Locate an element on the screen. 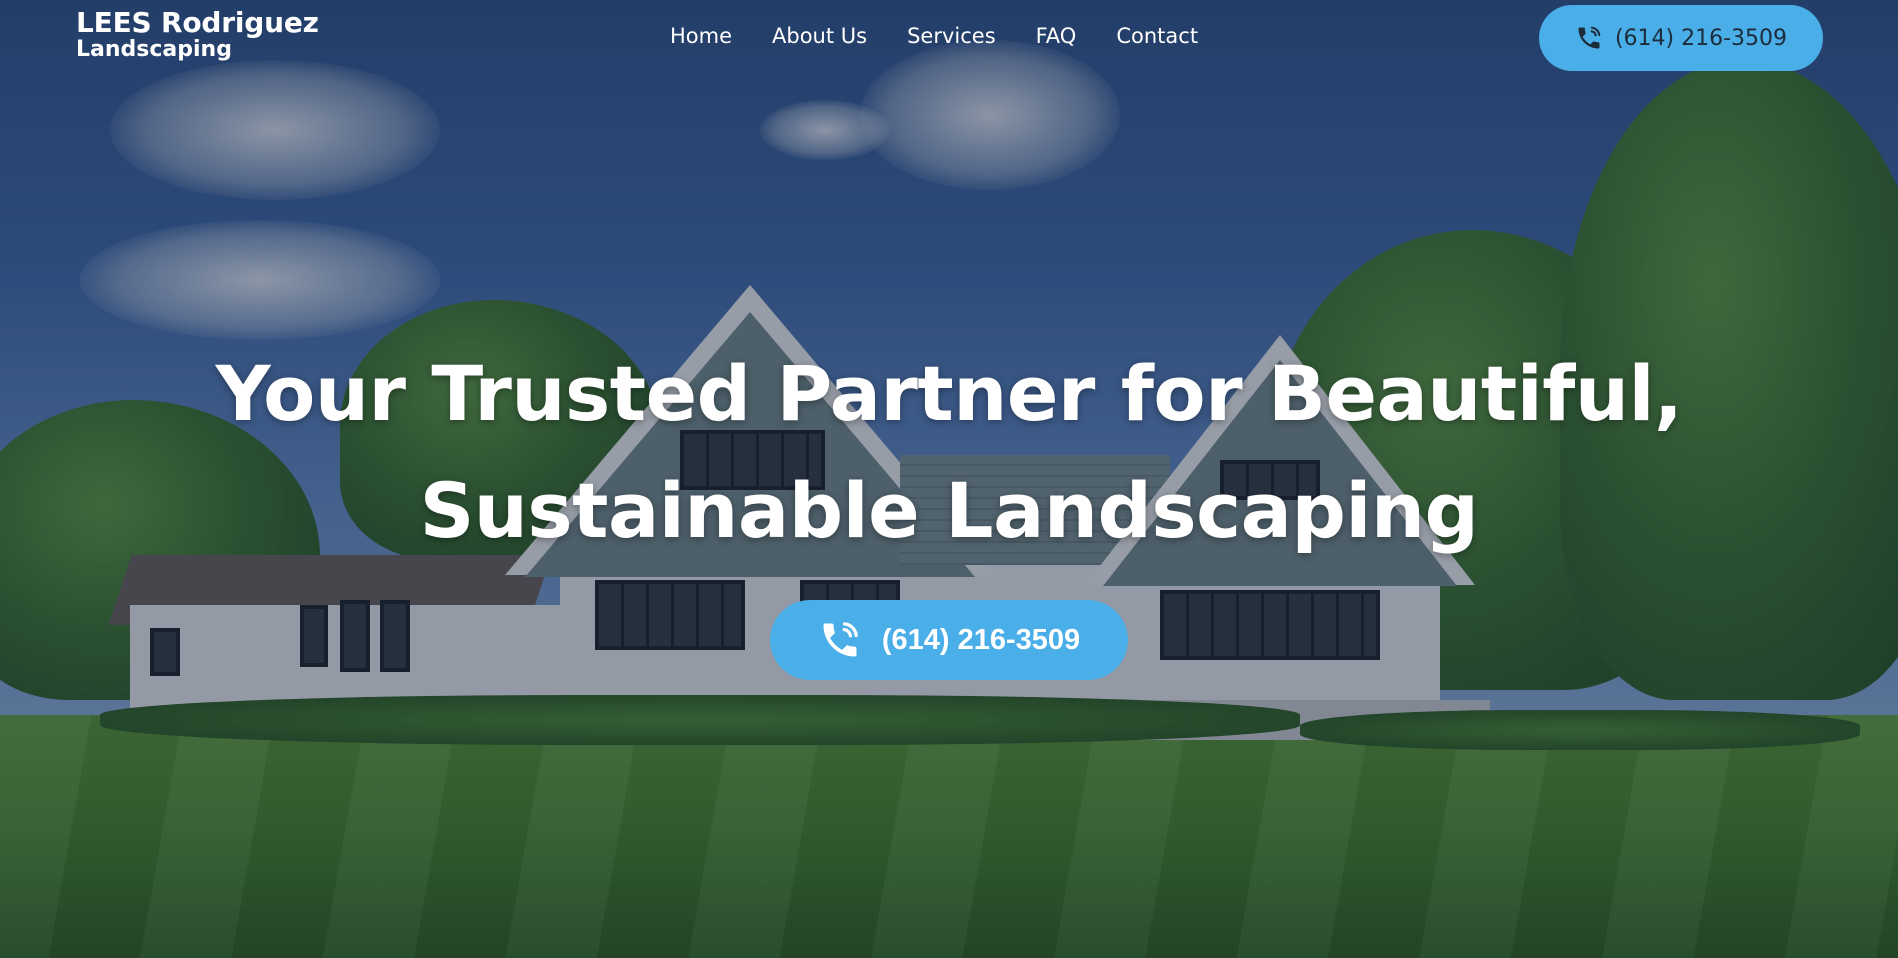 This screenshot has width=1898, height=958. nav-link-about-us: About Us is located at coordinates (819, 36).